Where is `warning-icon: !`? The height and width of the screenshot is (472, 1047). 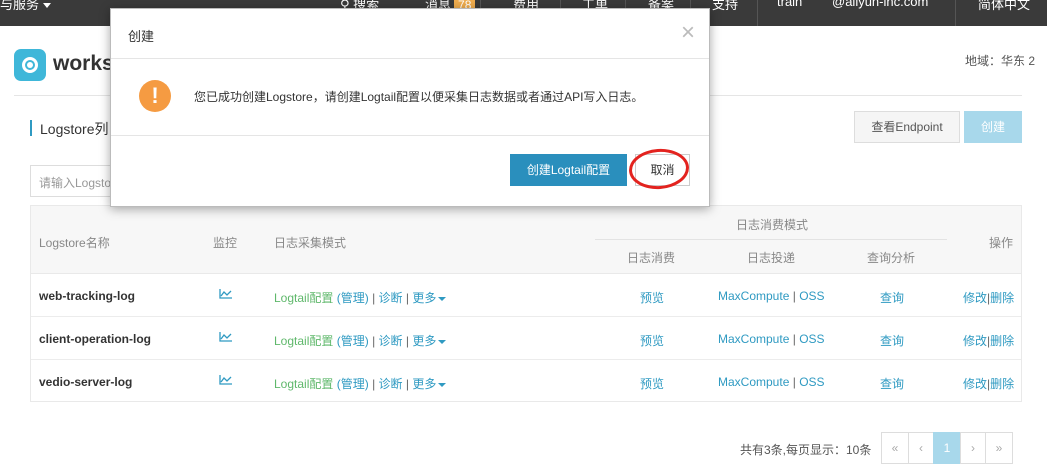 warning-icon: ! is located at coordinates (155, 96).